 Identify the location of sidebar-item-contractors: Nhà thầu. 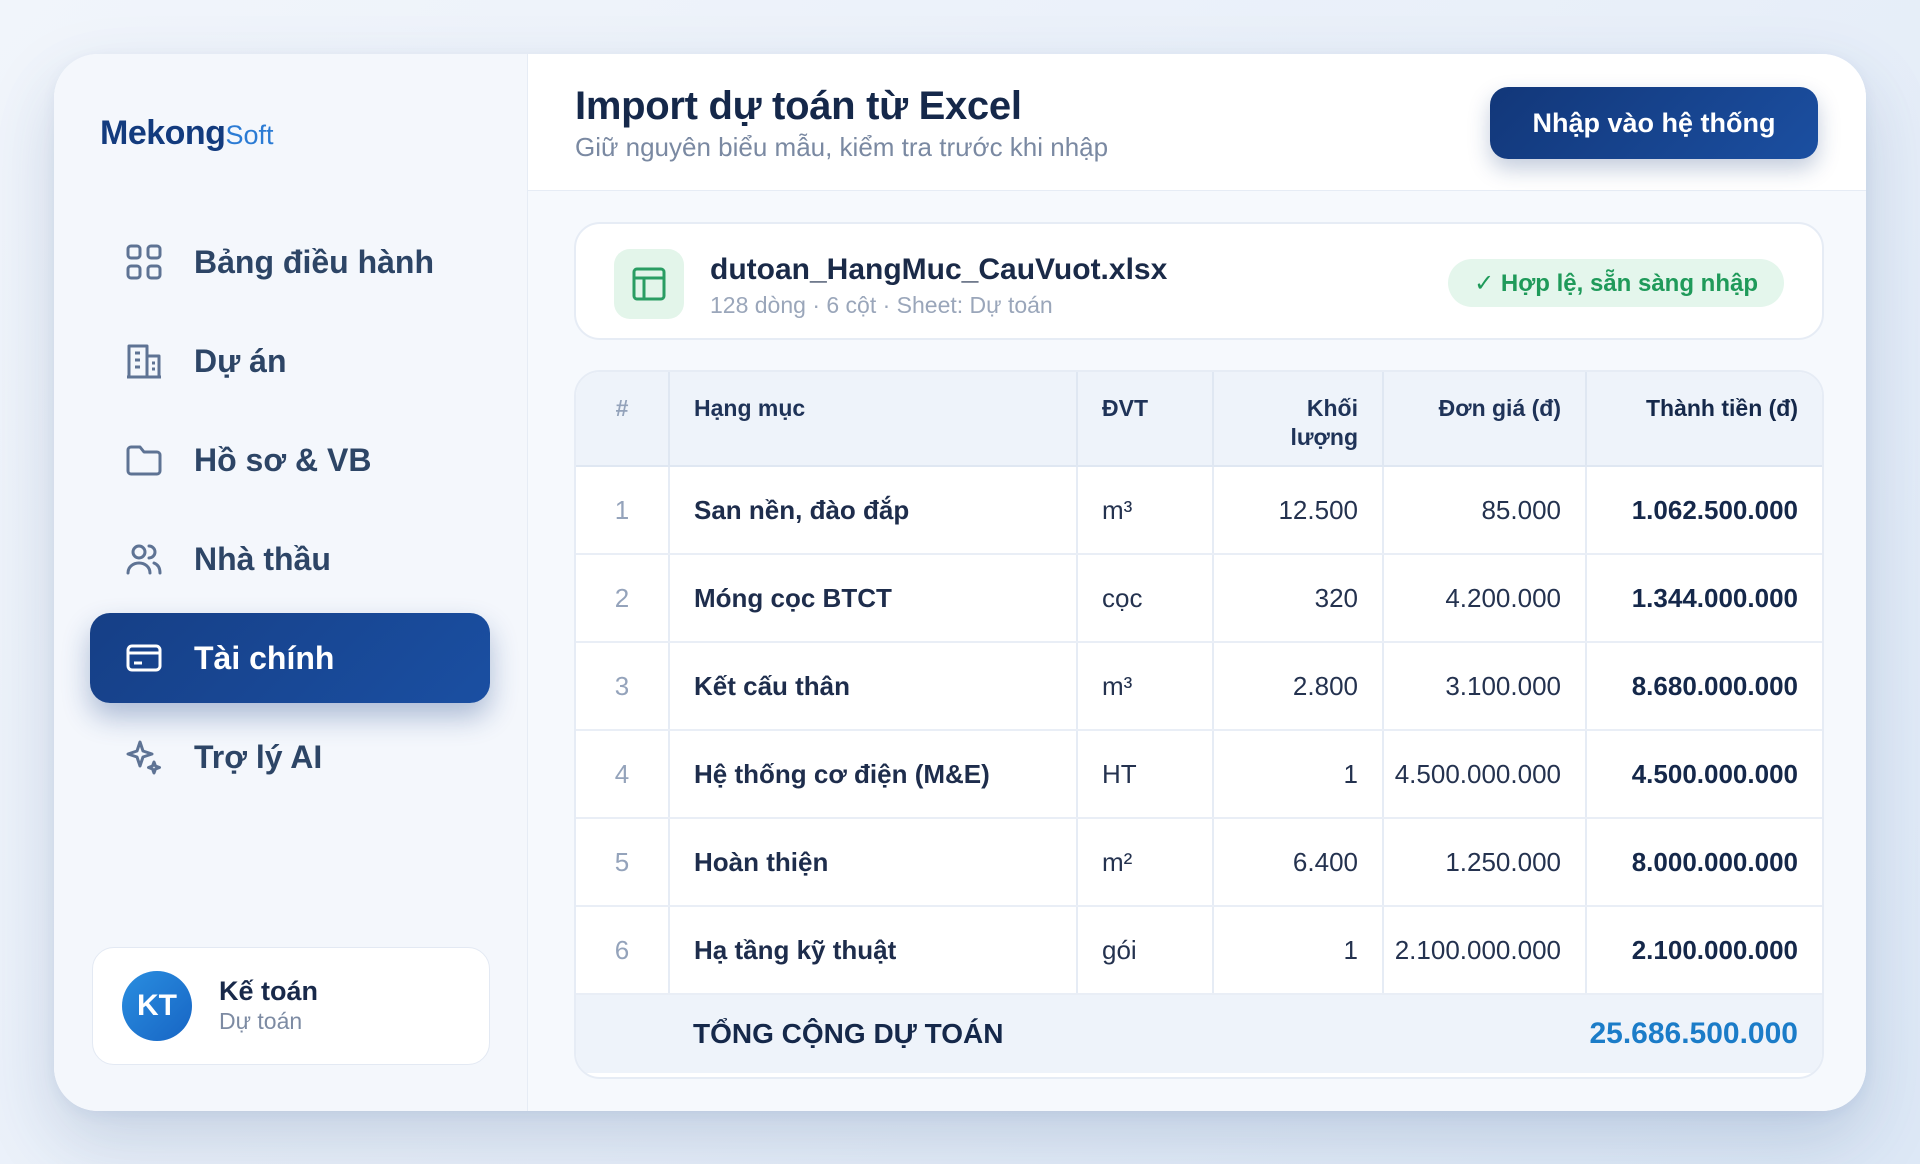
(290, 559).